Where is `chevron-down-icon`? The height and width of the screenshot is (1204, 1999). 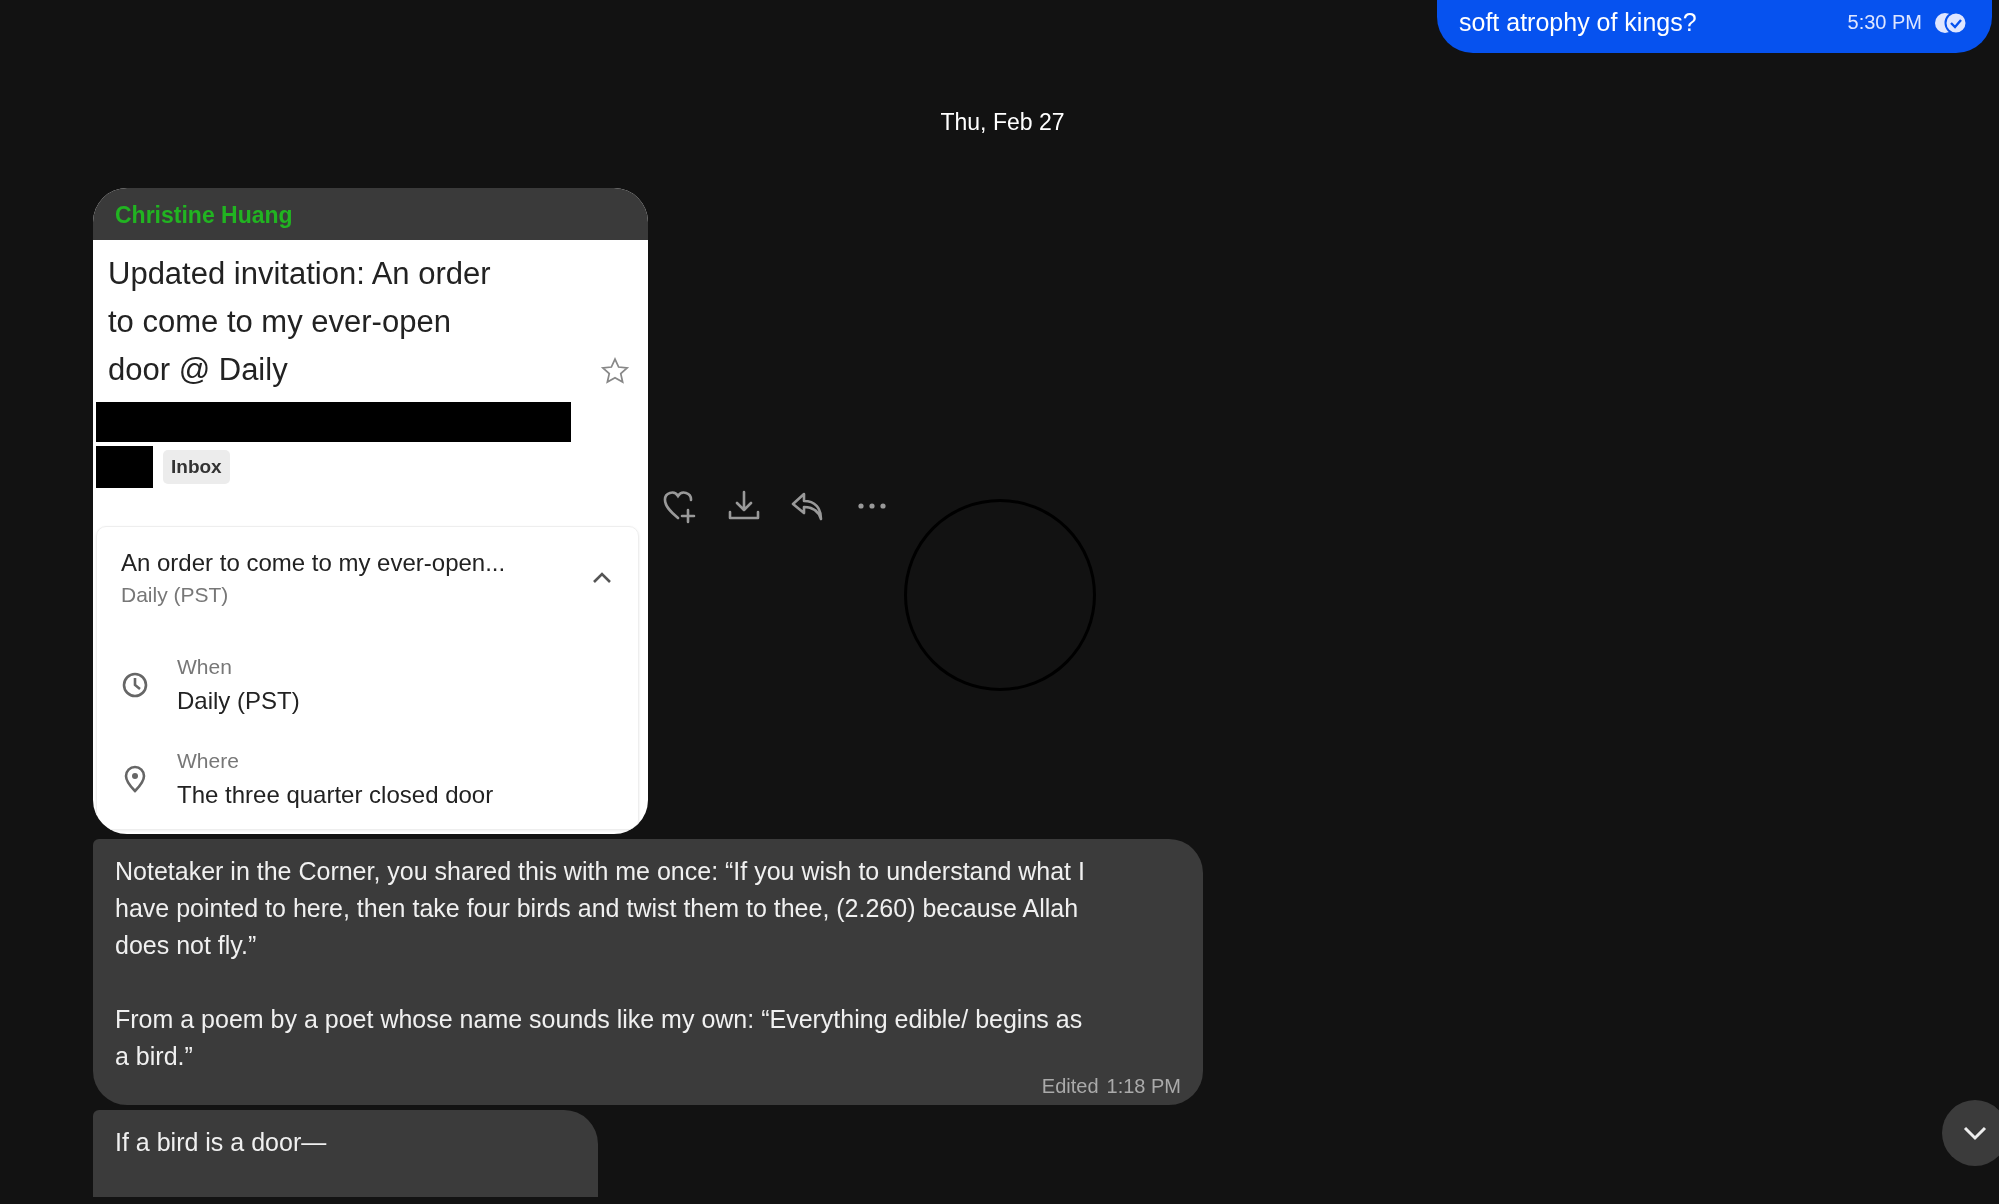
chevron-down-icon is located at coordinates (1975, 1133).